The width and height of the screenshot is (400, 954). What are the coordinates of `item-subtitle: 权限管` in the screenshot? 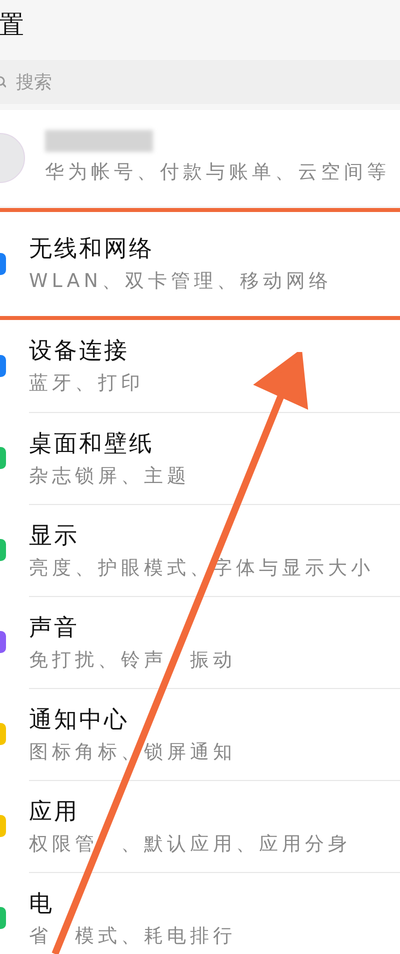 It's located at (63, 844).